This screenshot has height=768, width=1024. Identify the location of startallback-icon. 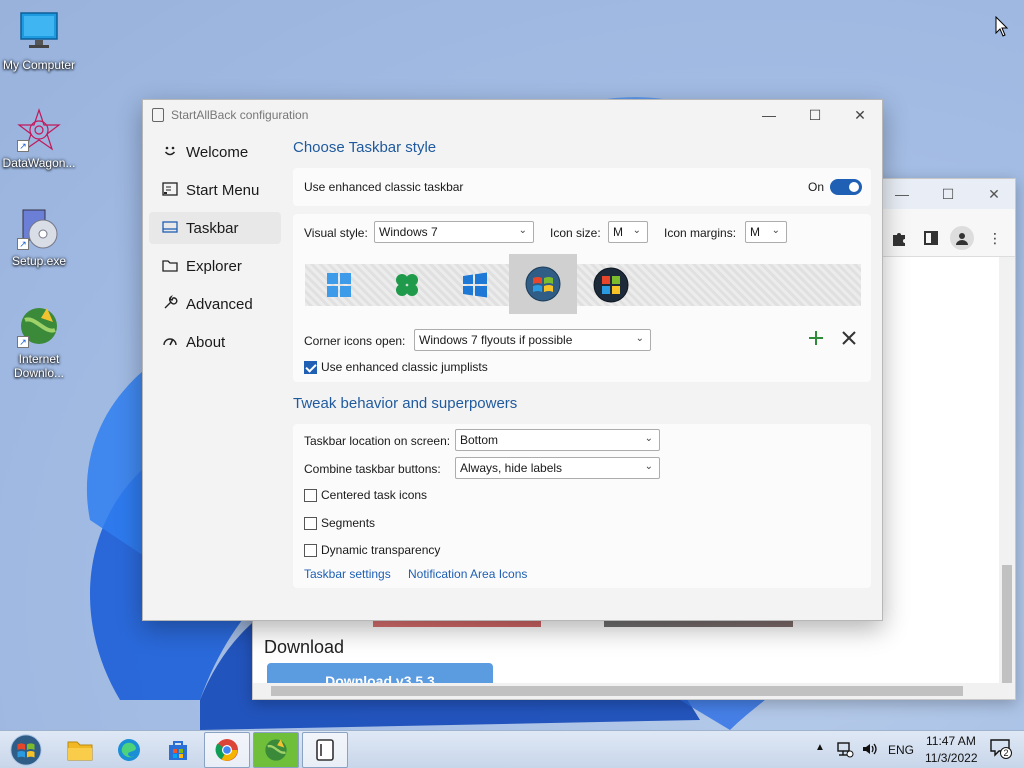
(325, 750).